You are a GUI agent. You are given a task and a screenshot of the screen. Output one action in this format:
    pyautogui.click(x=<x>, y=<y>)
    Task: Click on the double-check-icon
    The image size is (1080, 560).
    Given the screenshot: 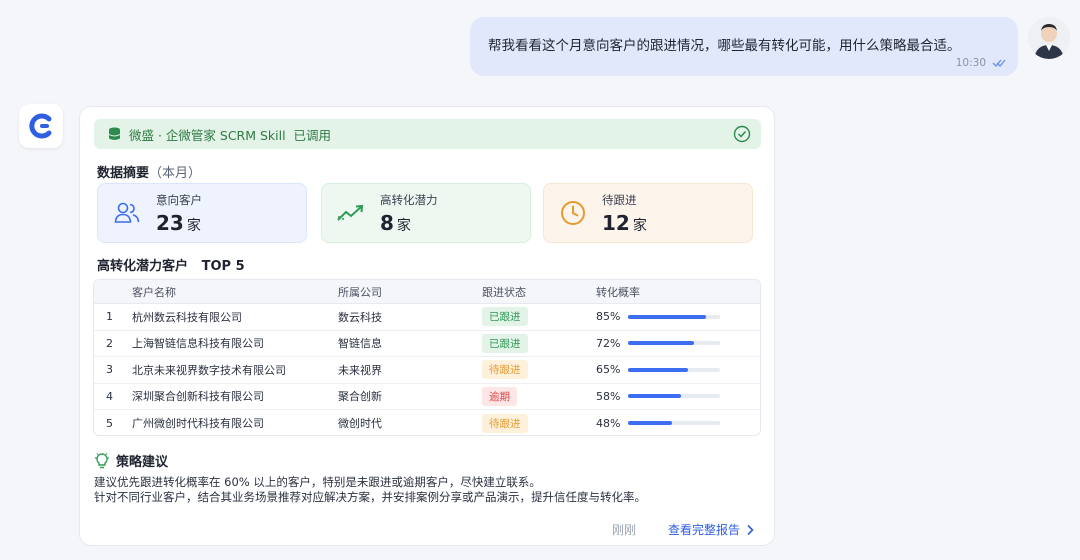 What is the action you would take?
    pyautogui.click(x=999, y=63)
    